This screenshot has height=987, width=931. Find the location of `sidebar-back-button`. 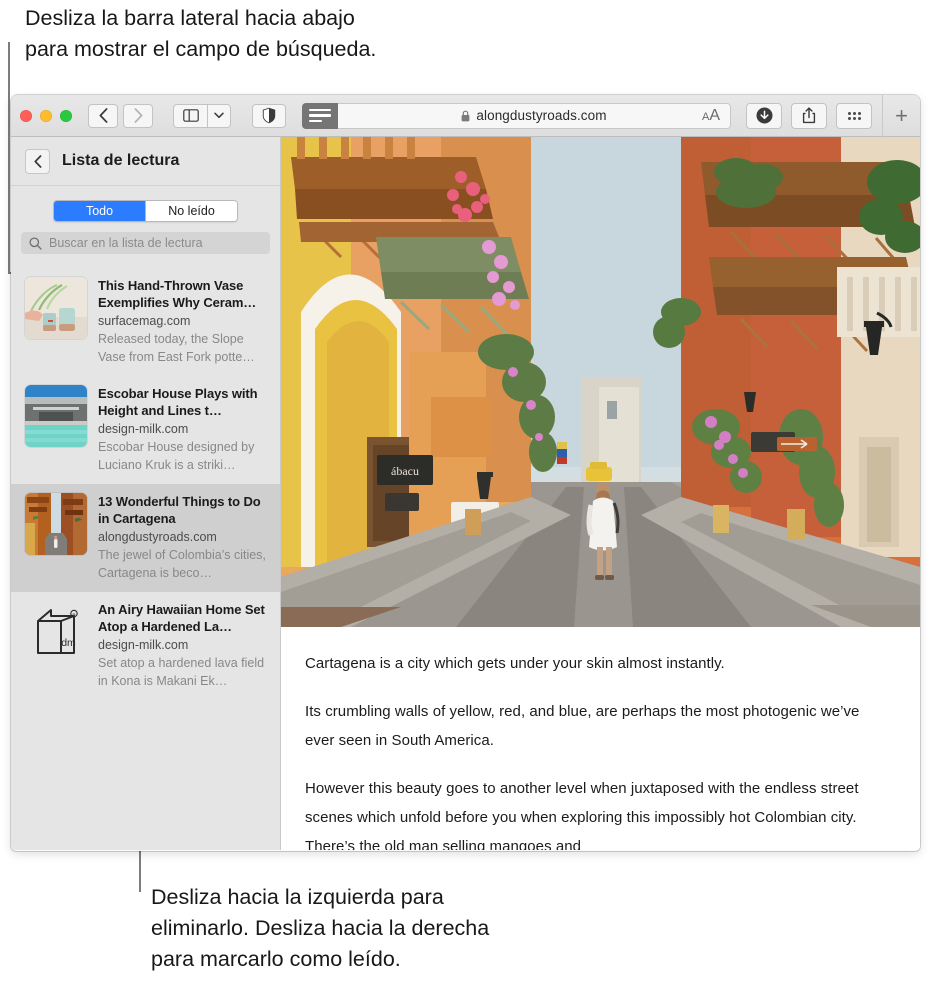

sidebar-back-button is located at coordinates (37, 161).